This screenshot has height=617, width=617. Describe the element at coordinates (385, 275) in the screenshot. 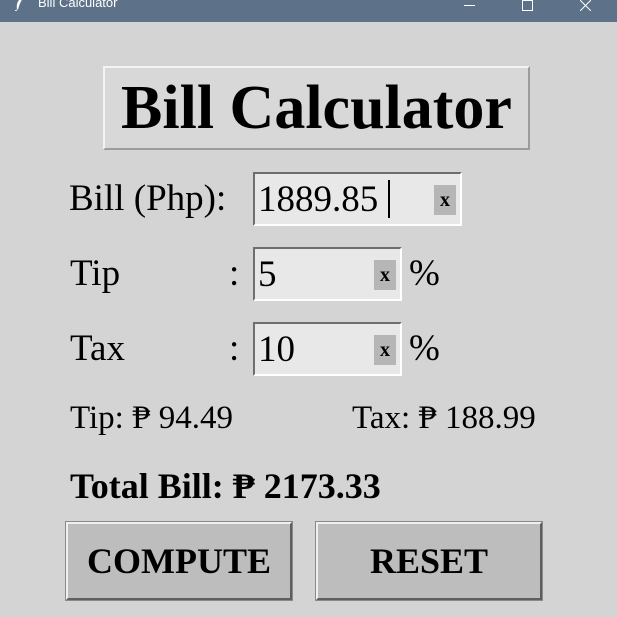

I see `tip-clear-button: x` at that location.